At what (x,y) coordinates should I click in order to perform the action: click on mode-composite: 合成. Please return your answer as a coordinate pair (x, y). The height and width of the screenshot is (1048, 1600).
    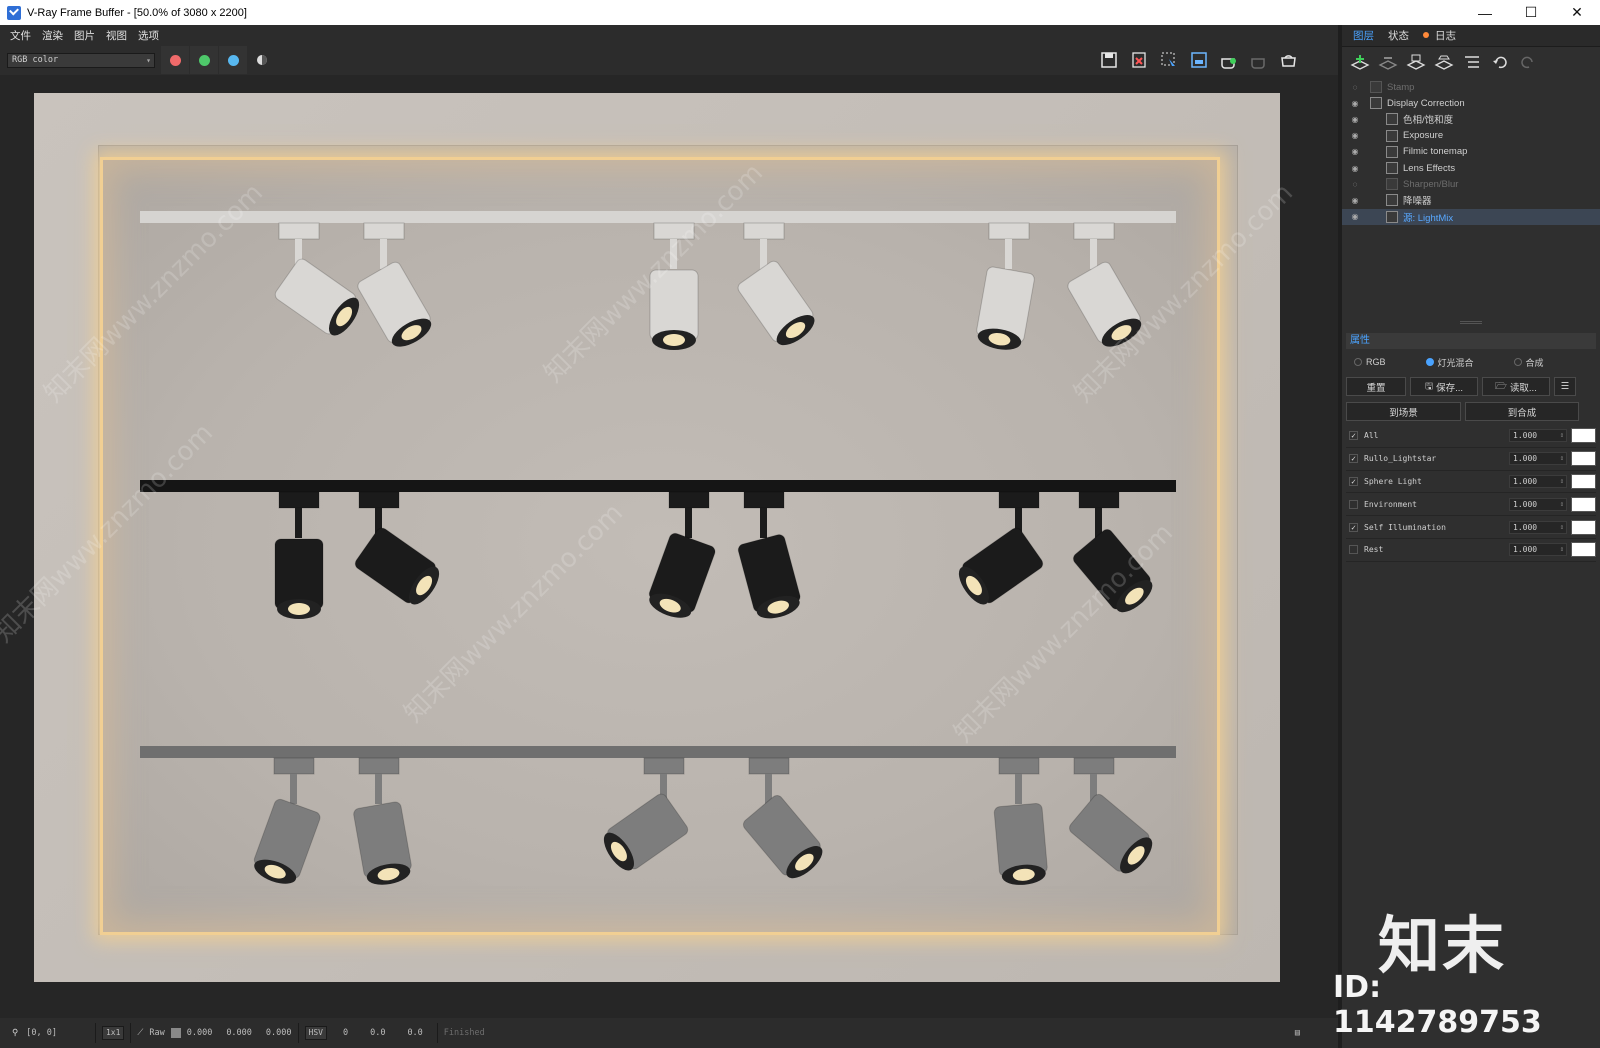
    Looking at the image, I should click on (1528, 362).